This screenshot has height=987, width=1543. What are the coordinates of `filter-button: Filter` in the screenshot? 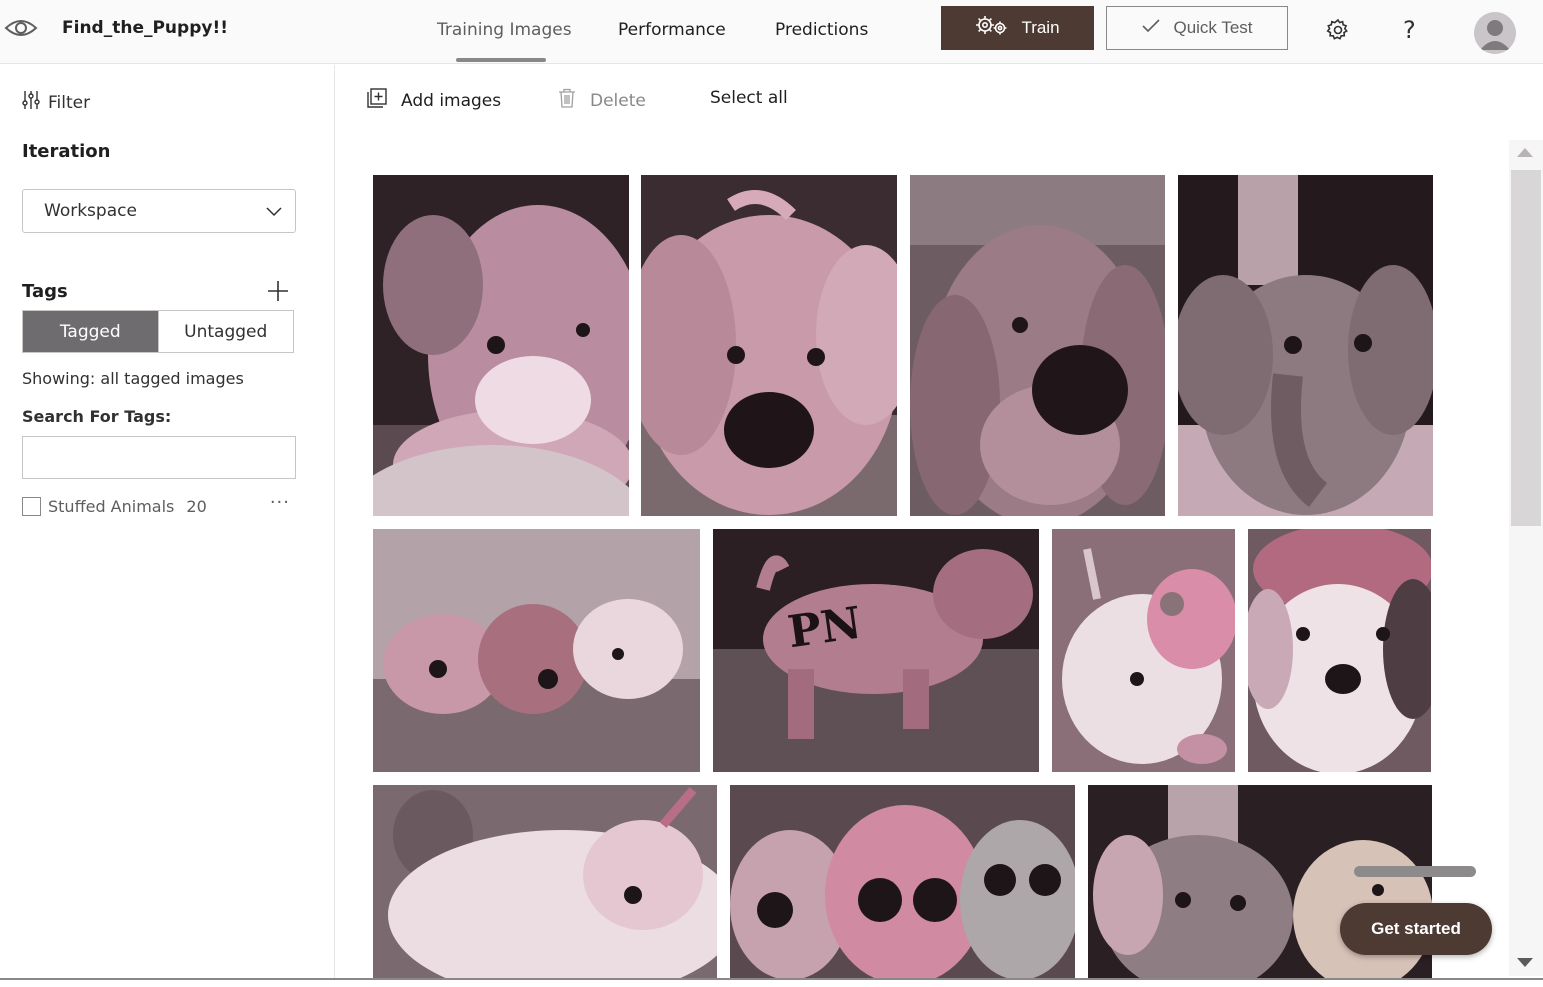 It's located at (56, 102).